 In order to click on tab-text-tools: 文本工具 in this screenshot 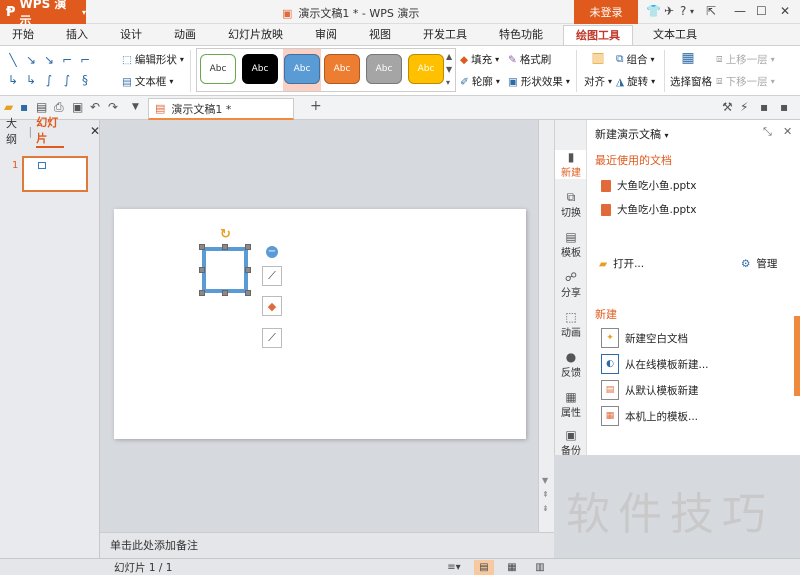, I will do `click(675, 35)`.